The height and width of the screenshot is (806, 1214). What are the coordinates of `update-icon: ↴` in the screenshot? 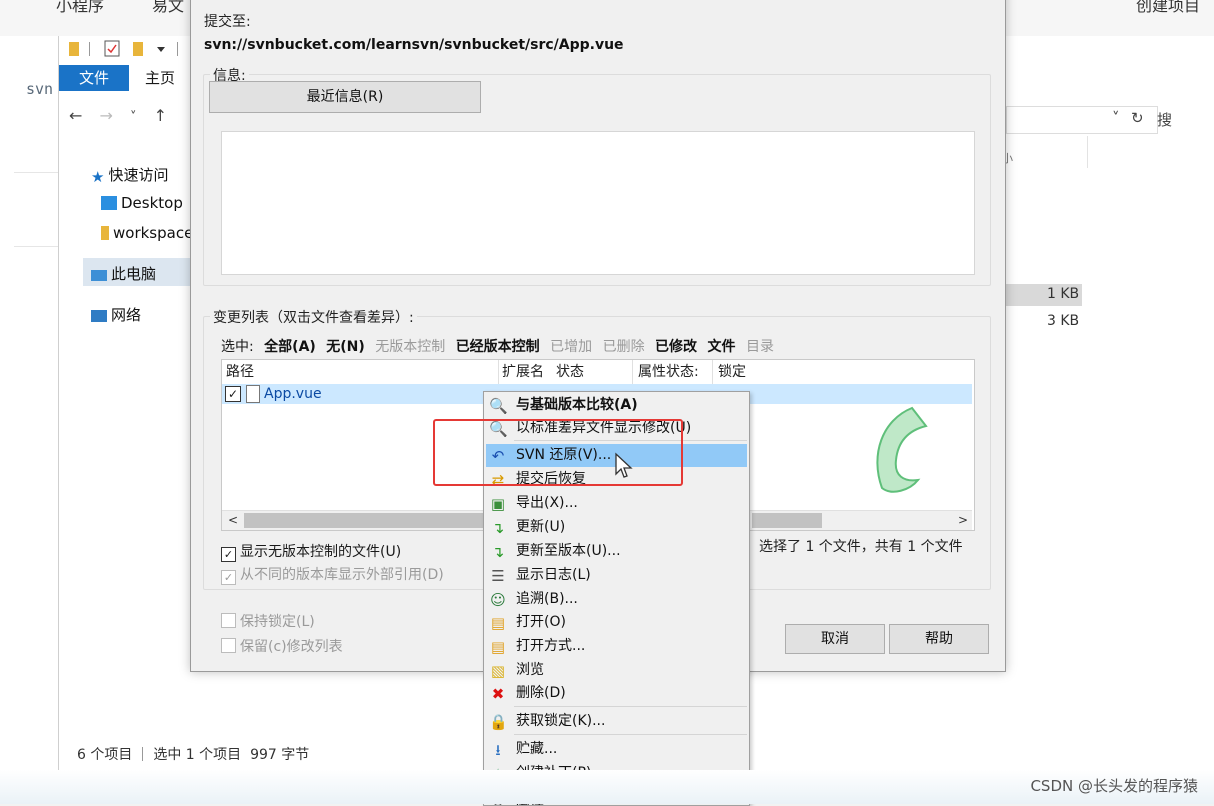 It's located at (498, 528).